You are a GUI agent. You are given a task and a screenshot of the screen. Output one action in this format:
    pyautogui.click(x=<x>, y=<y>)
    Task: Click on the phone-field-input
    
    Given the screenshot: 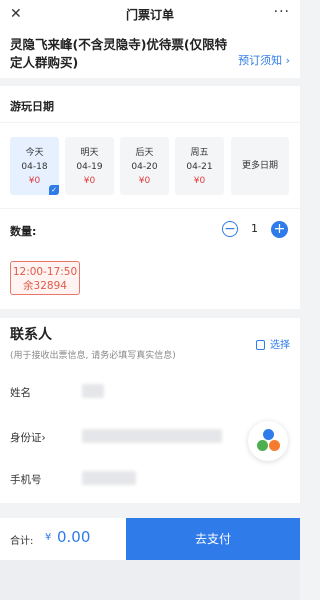 What is the action you would take?
    pyautogui.click(x=109, y=478)
    